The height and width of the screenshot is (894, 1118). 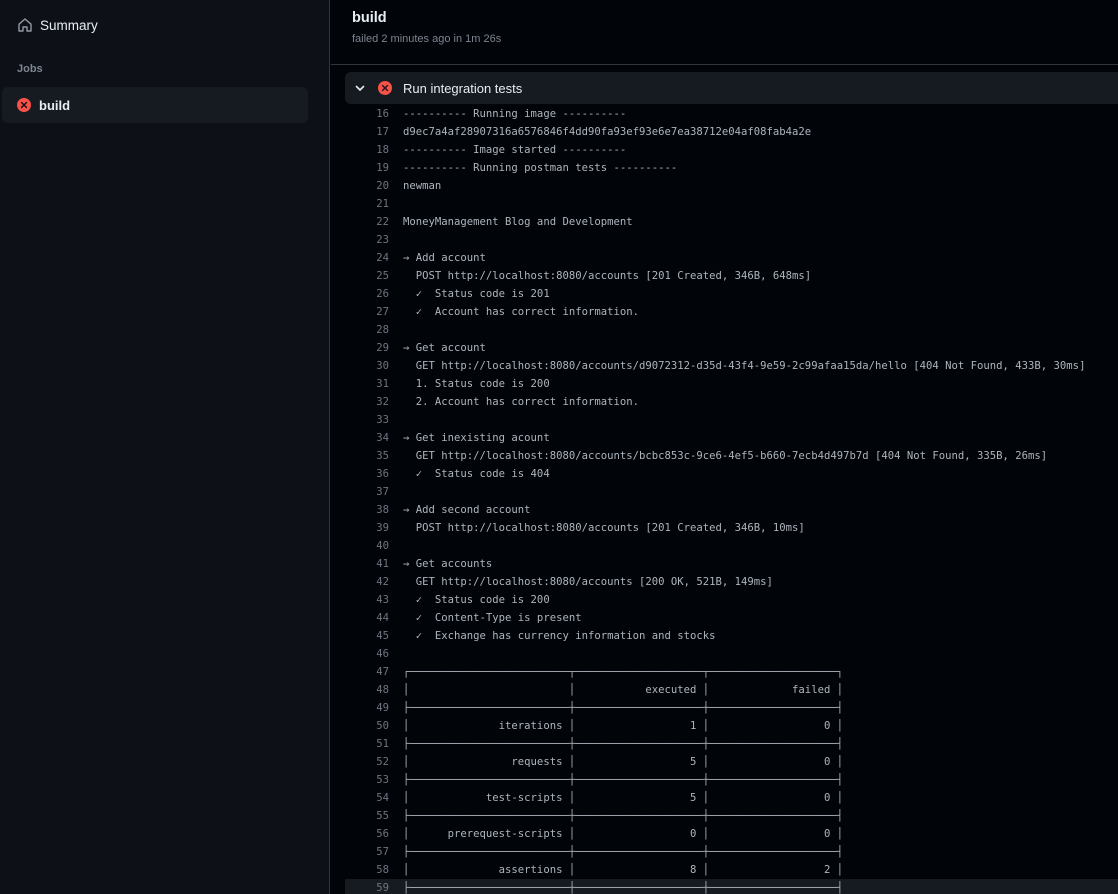 I want to click on line-number: 39, so click(x=367, y=528).